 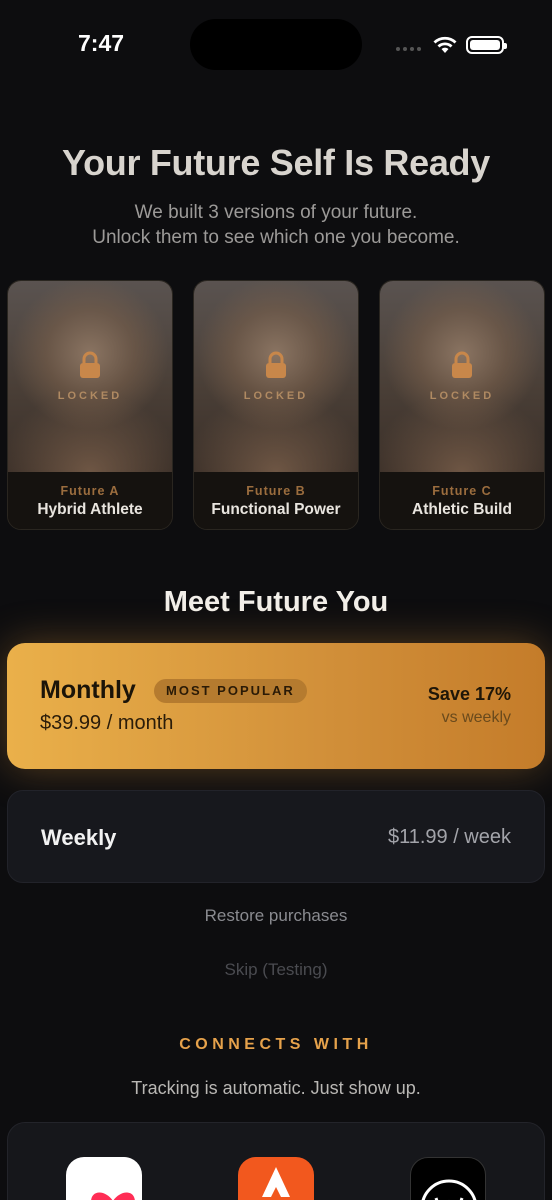 What do you see at coordinates (104, 1178) in the screenshot?
I see `apple-health-icon` at bounding box center [104, 1178].